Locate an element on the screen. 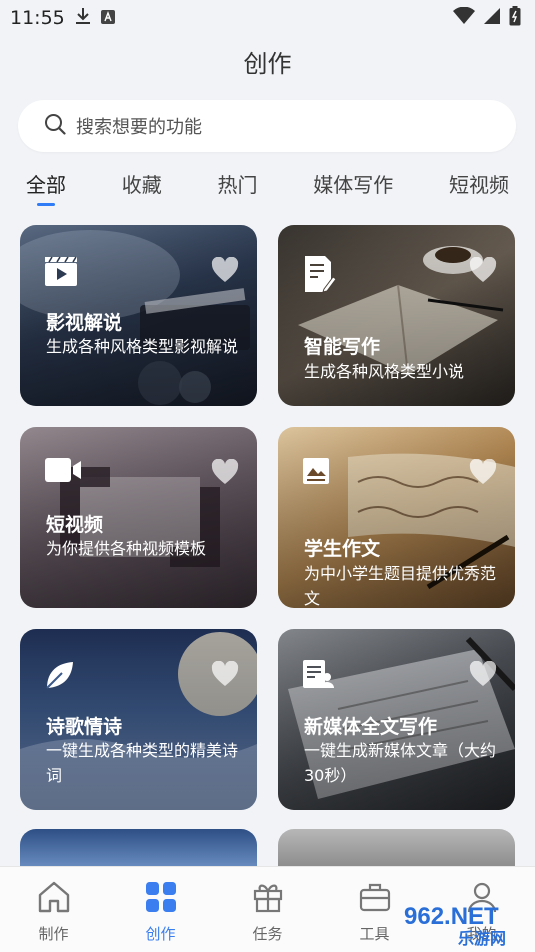 This screenshot has height=952, width=535. nav-label: 任务 is located at coordinates (267, 934).